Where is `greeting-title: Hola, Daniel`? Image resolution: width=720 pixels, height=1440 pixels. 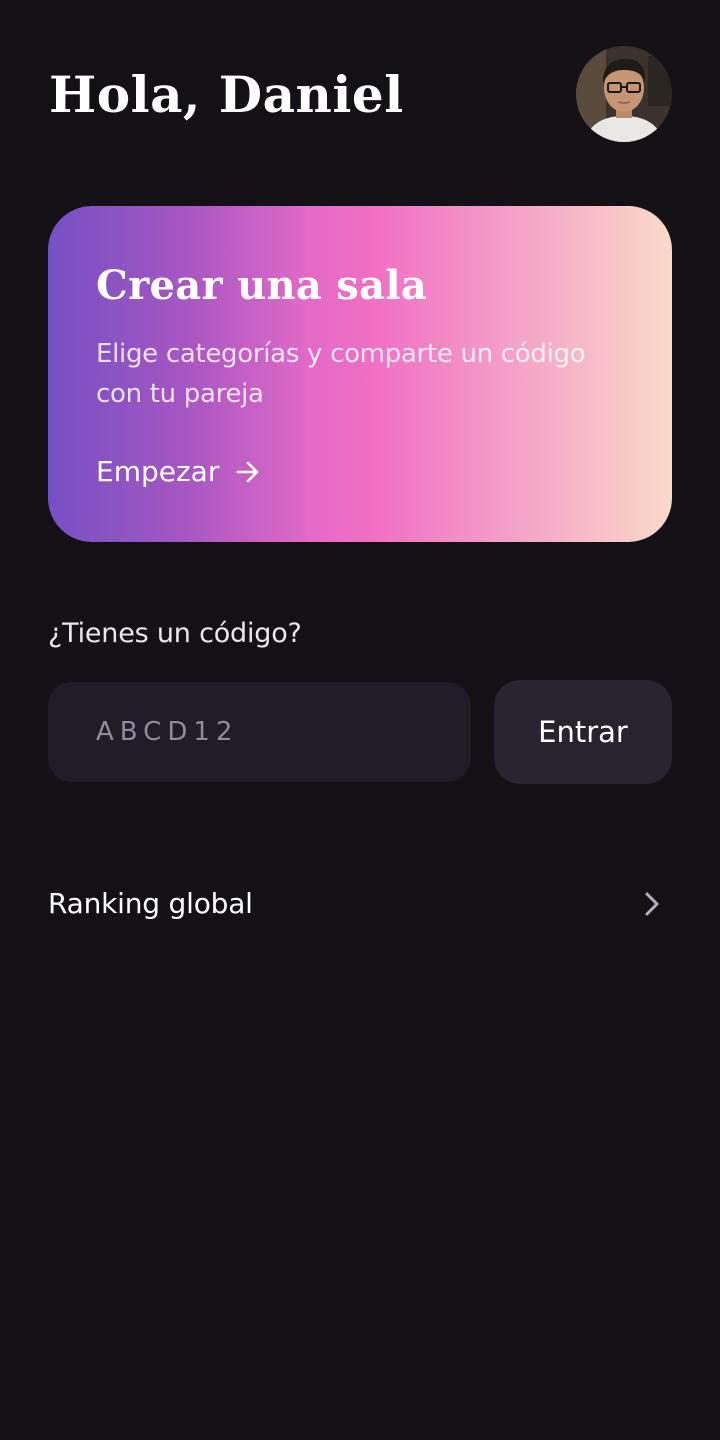
greeting-title: Hola, Daniel is located at coordinates (226, 94).